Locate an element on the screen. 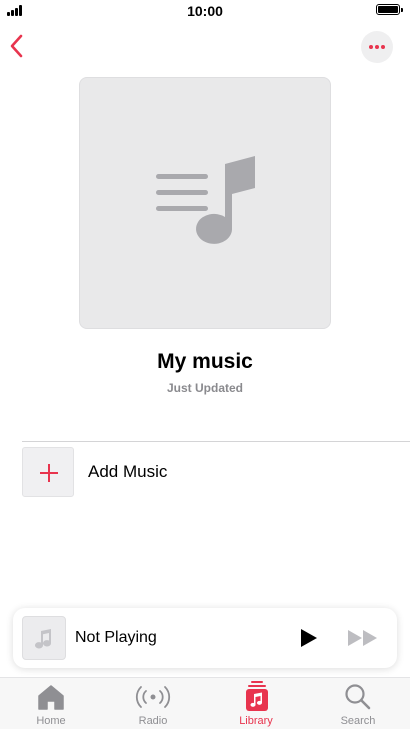 This screenshot has height=730, width=410. music-note-square-icon is located at coordinates (257, 696).